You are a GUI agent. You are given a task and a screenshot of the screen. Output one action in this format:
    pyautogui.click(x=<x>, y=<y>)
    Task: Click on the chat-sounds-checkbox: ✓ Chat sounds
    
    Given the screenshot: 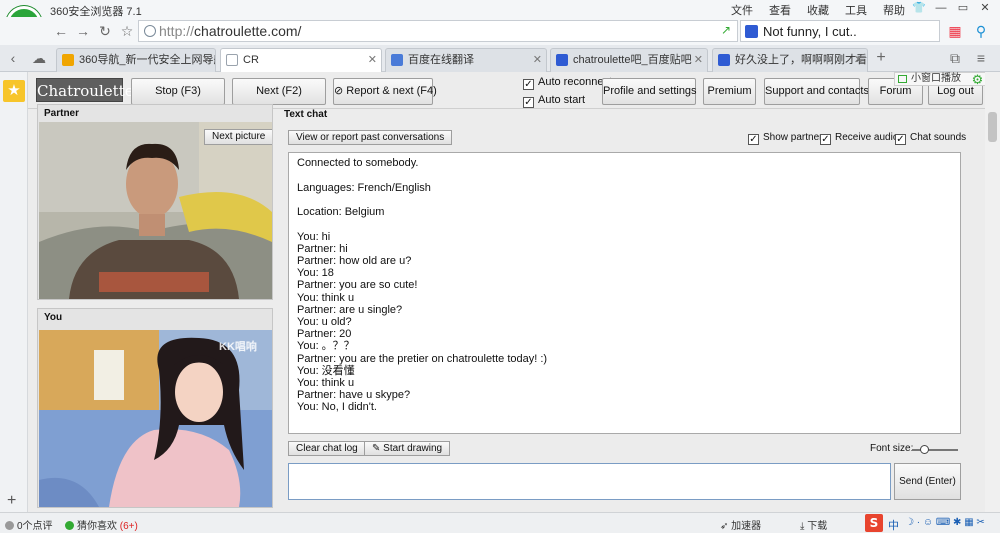 What is the action you would take?
    pyautogui.click(x=930, y=138)
    